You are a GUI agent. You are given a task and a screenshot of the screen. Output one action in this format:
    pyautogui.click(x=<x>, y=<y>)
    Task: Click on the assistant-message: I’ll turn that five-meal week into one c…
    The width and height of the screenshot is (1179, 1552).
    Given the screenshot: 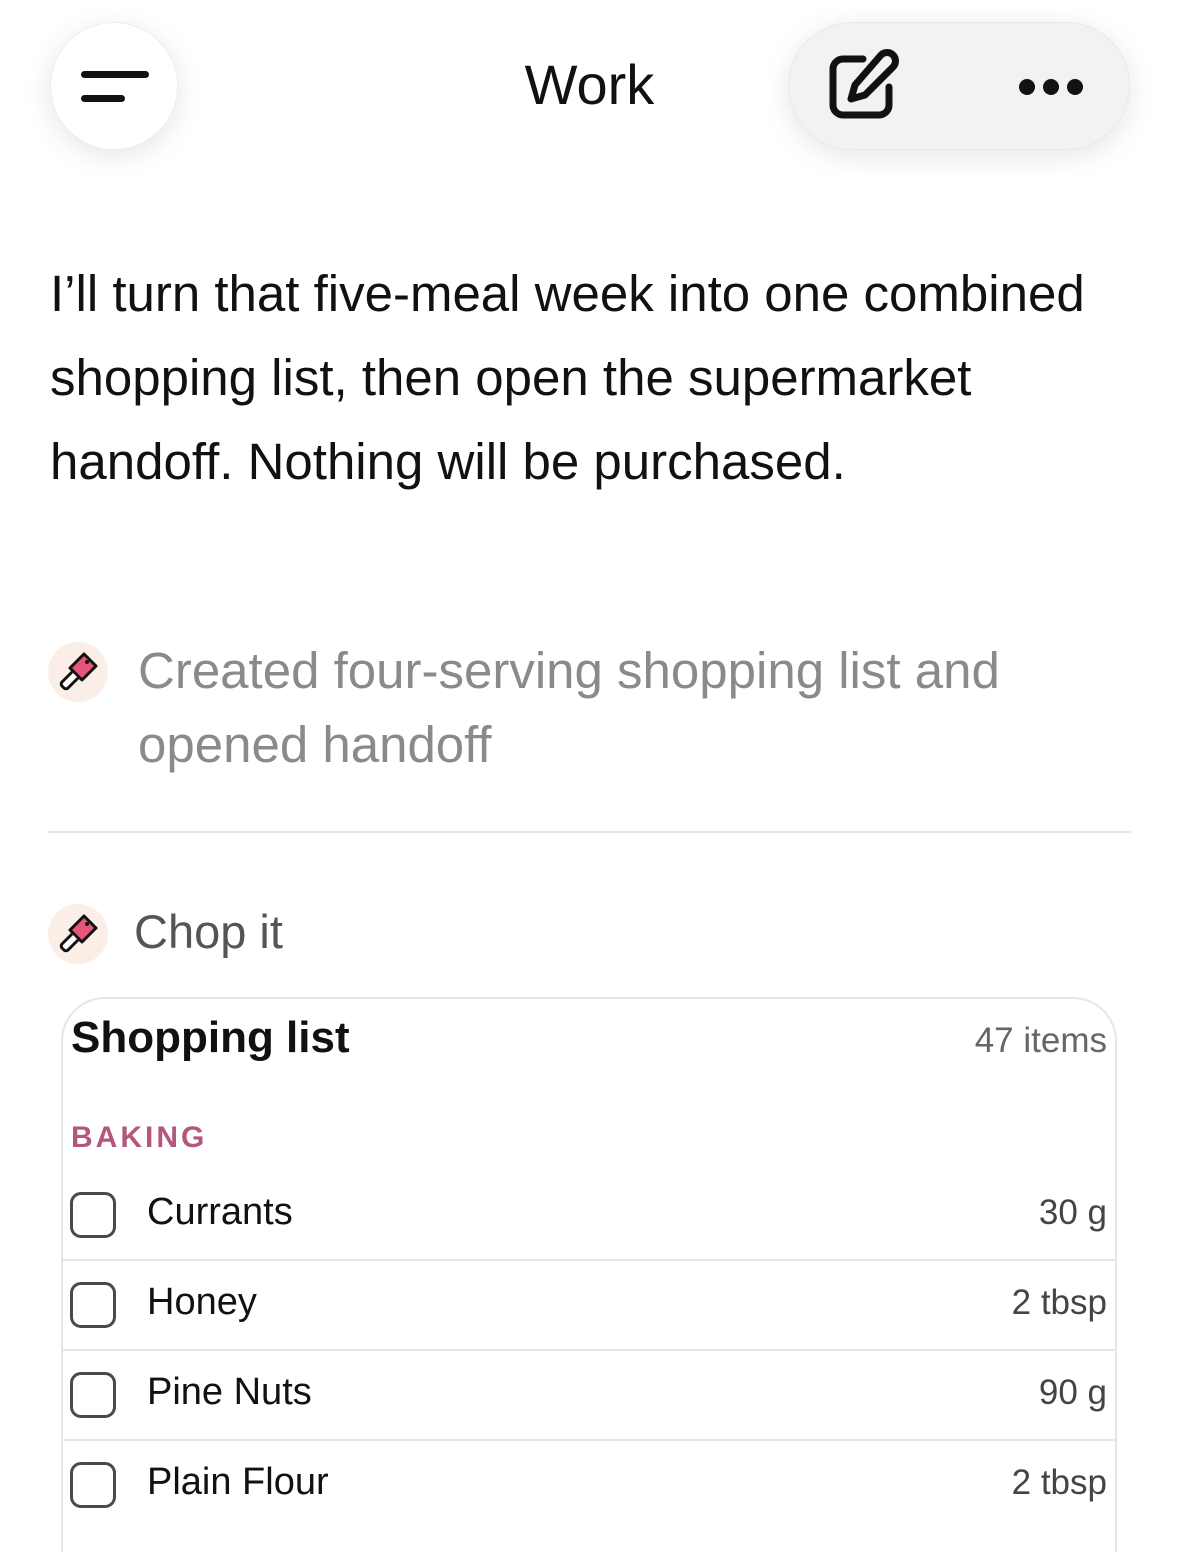 What is the action you would take?
    pyautogui.click(x=567, y=377)
    